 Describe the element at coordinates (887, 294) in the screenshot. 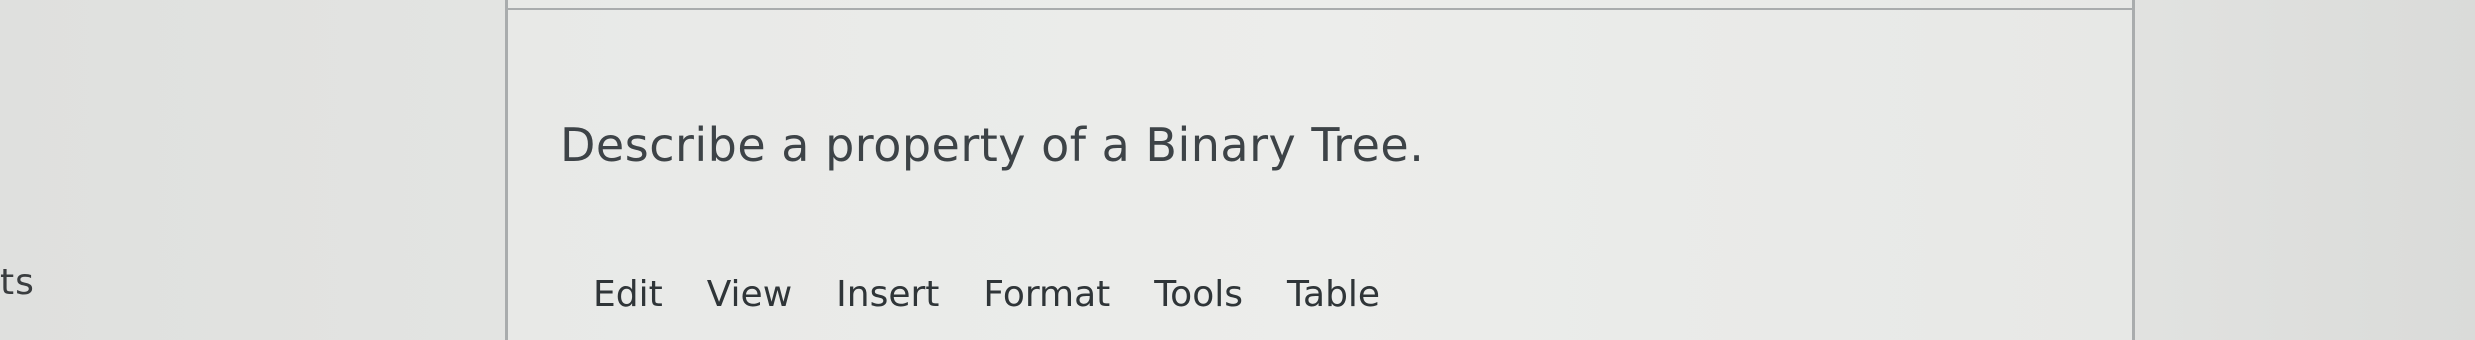

I see `menu-insert: Insert` at that location.